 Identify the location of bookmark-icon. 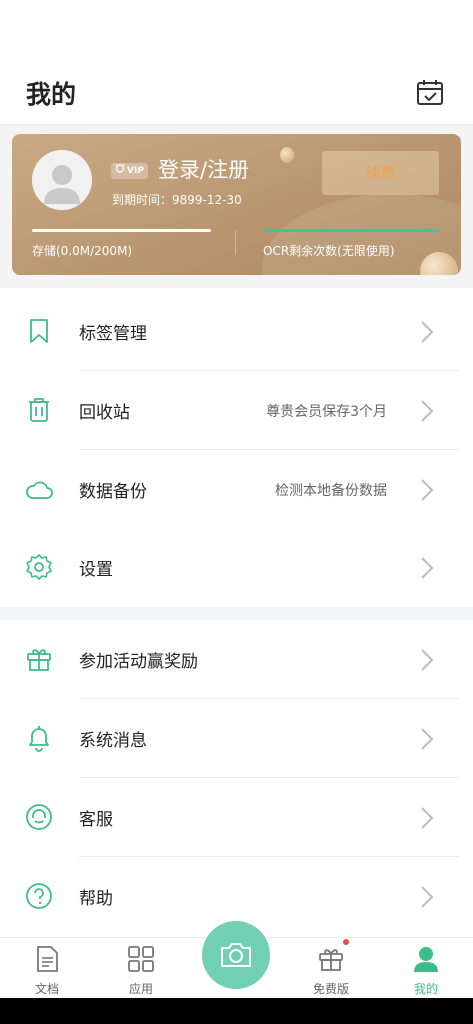
(39, 331).